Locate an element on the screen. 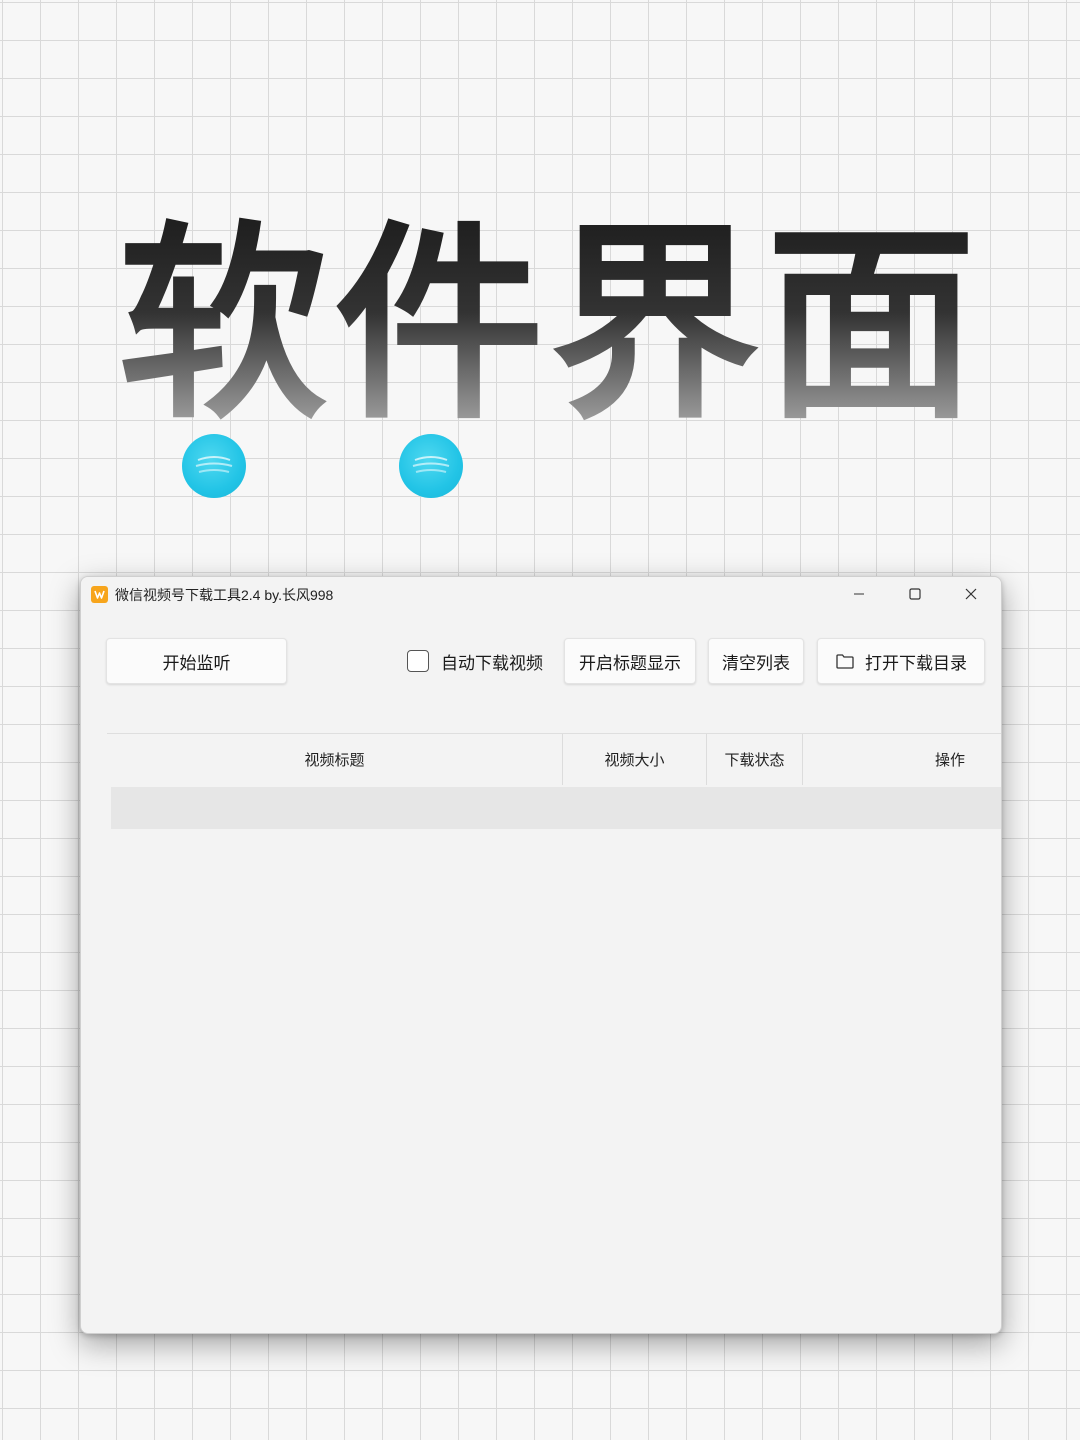  auto-download-checkbox is located at coordinates (418, 661).